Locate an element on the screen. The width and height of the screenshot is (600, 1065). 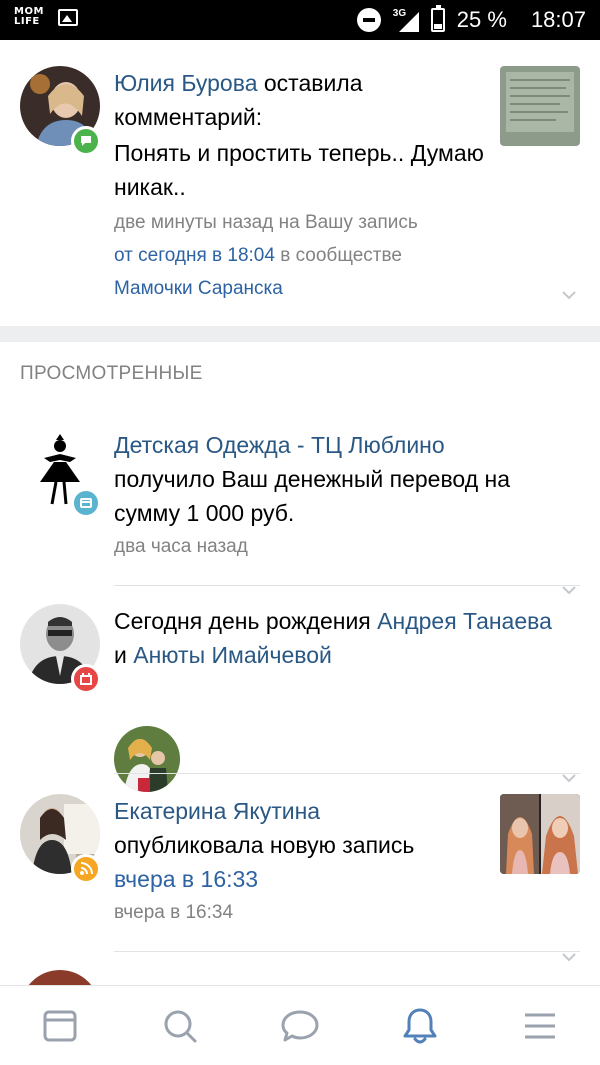
section-title: ПРОСМОТРЕННЫЕ is located at coordinates (111, 373).